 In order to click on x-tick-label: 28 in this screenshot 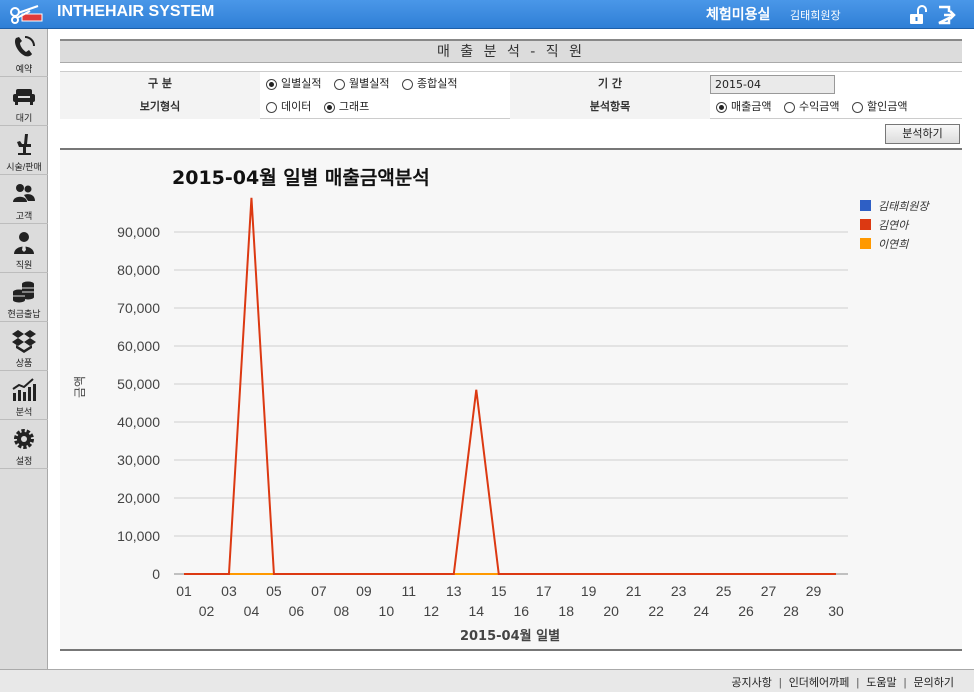, I will do `click(791, 611)`.